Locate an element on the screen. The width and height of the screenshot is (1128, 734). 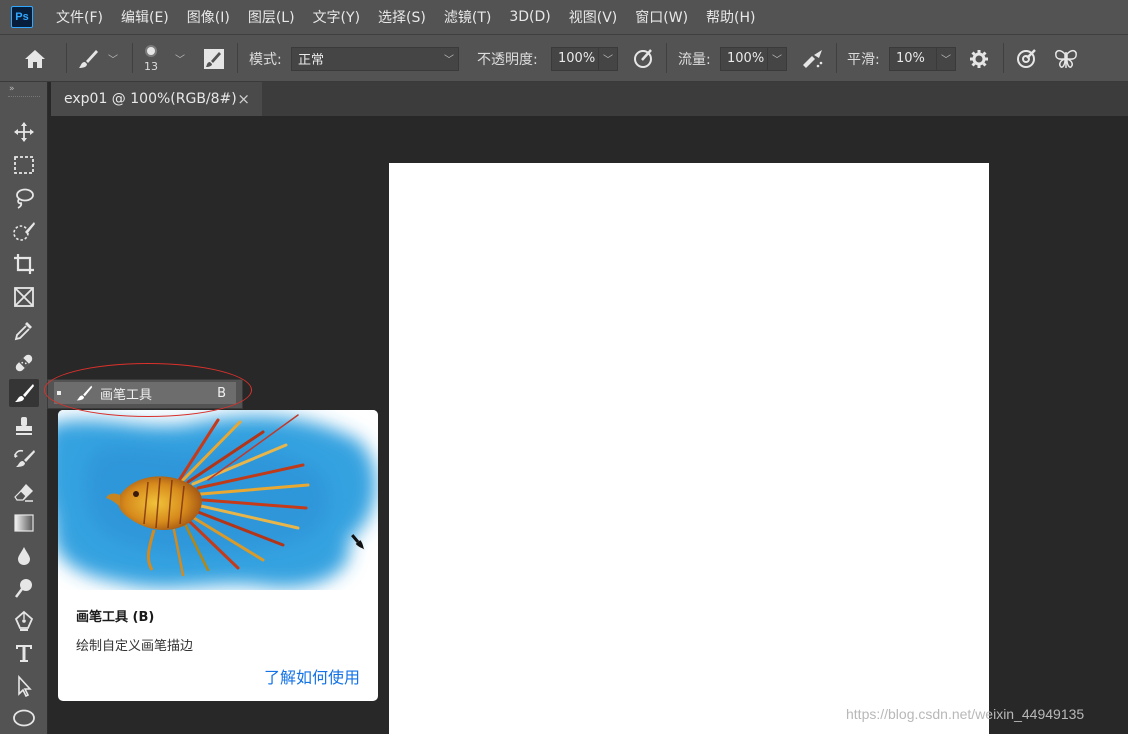
pressure-size-icon is located at coordinates (1026, 58).